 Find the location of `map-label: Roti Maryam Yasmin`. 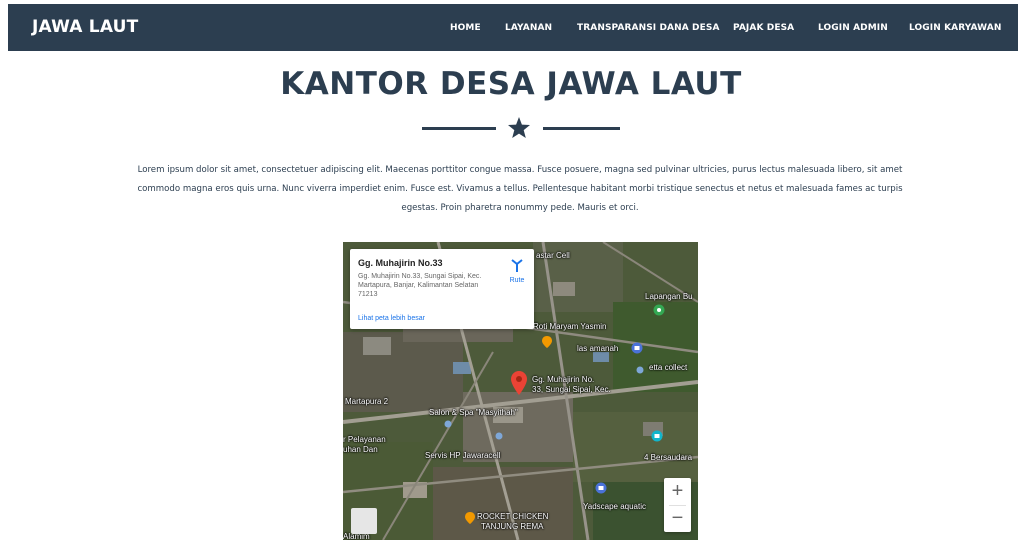

map-label: Roti Maryam Yasmin is located at coordinates (570, 326).